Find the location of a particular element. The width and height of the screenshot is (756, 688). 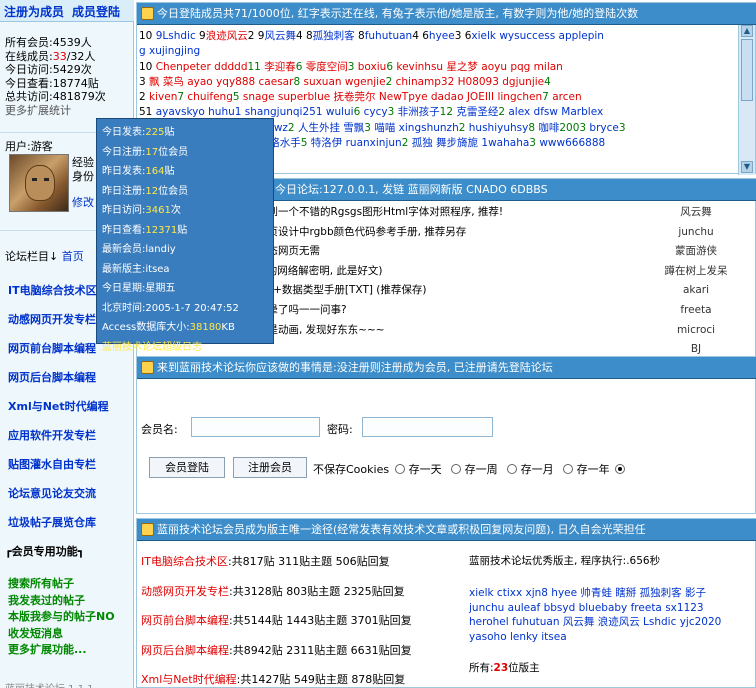

member-name-link: 特洛伊 is located at coordinates (328, 143).